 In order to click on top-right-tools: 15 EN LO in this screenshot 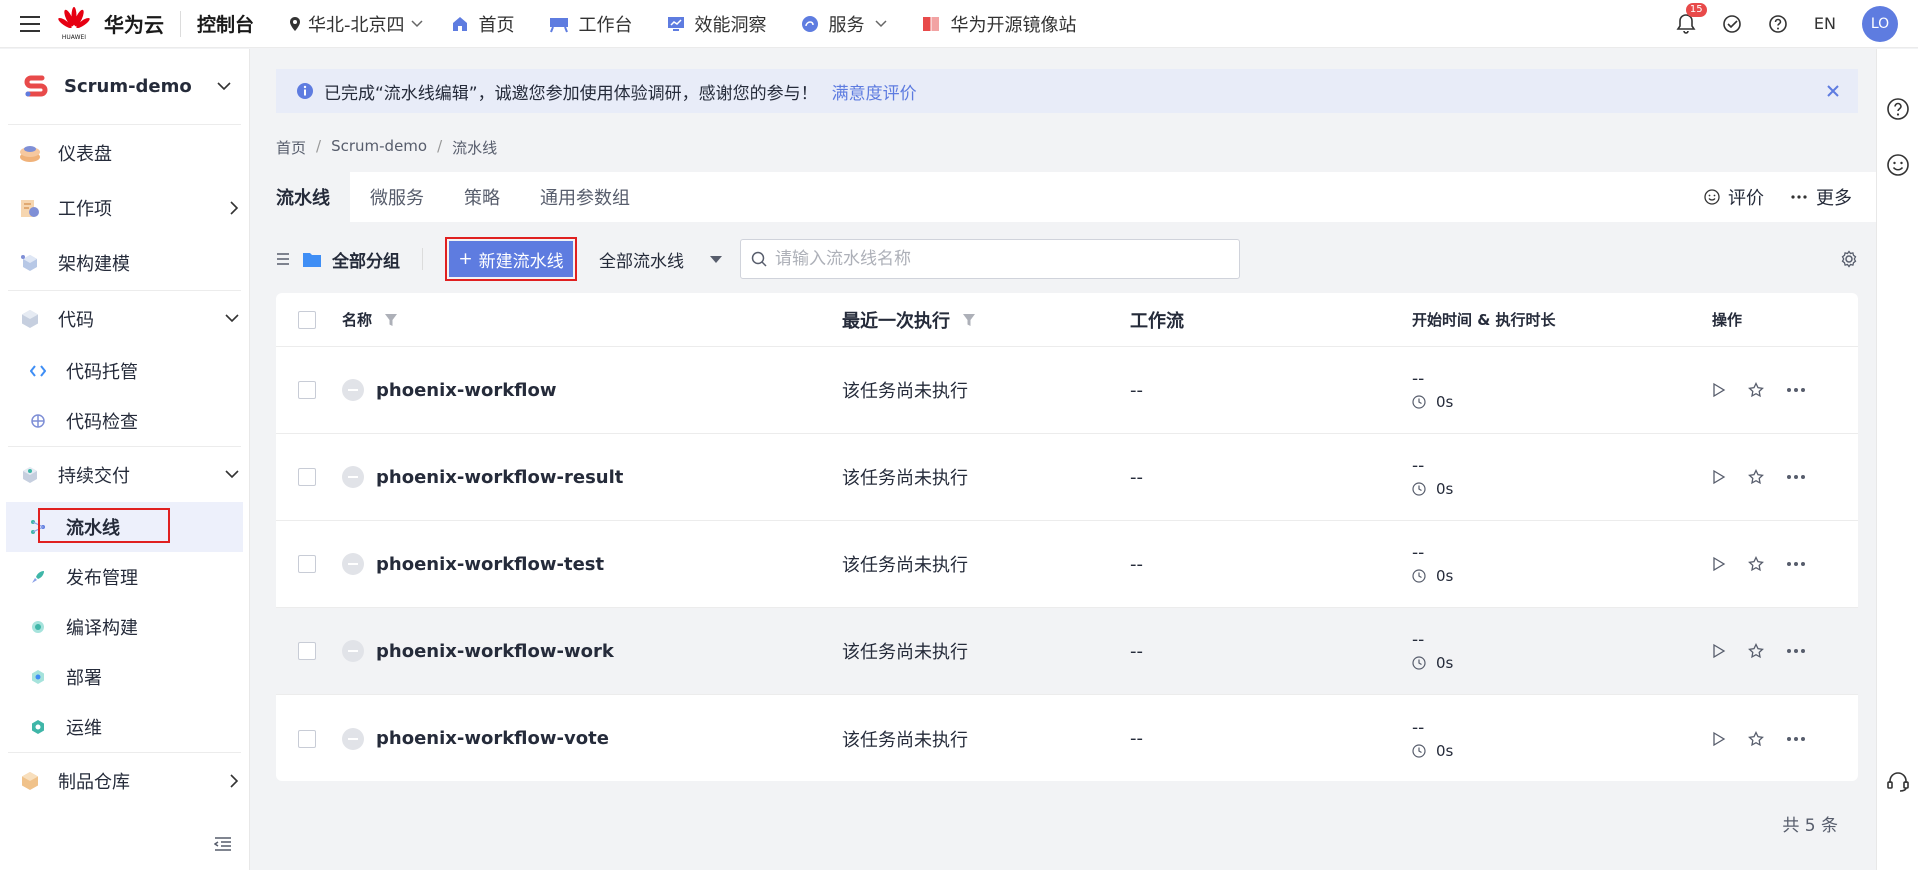, I will do `click(1787, 22)`.